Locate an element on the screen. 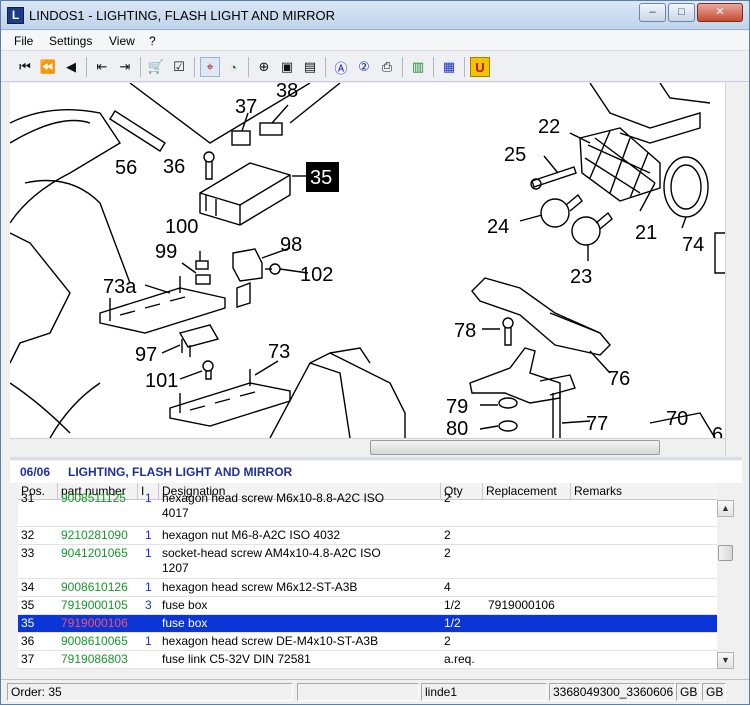 Image resolution: width=750 pixels, height=705 pixels. table-row-selected: 35 7919000106 fuse box 1/2 is located at coordinates (367, 624).